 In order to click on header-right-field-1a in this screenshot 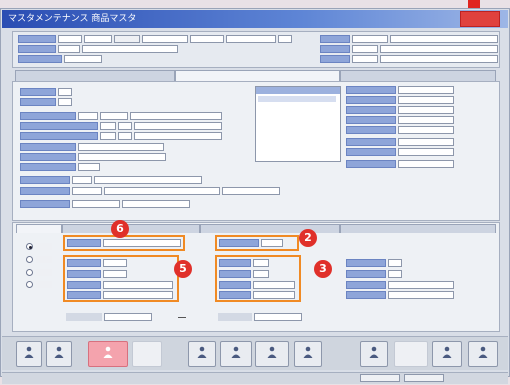, I will do `click(370, 39)`.